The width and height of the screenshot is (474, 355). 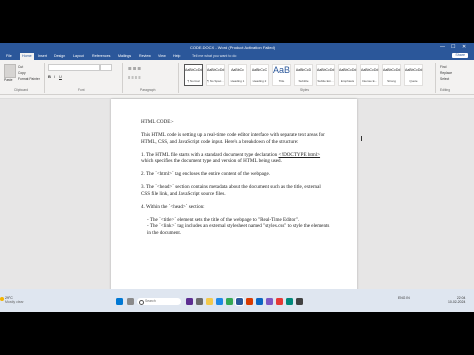 I want to click on close-button: ✕, so click(x=464, y=47).